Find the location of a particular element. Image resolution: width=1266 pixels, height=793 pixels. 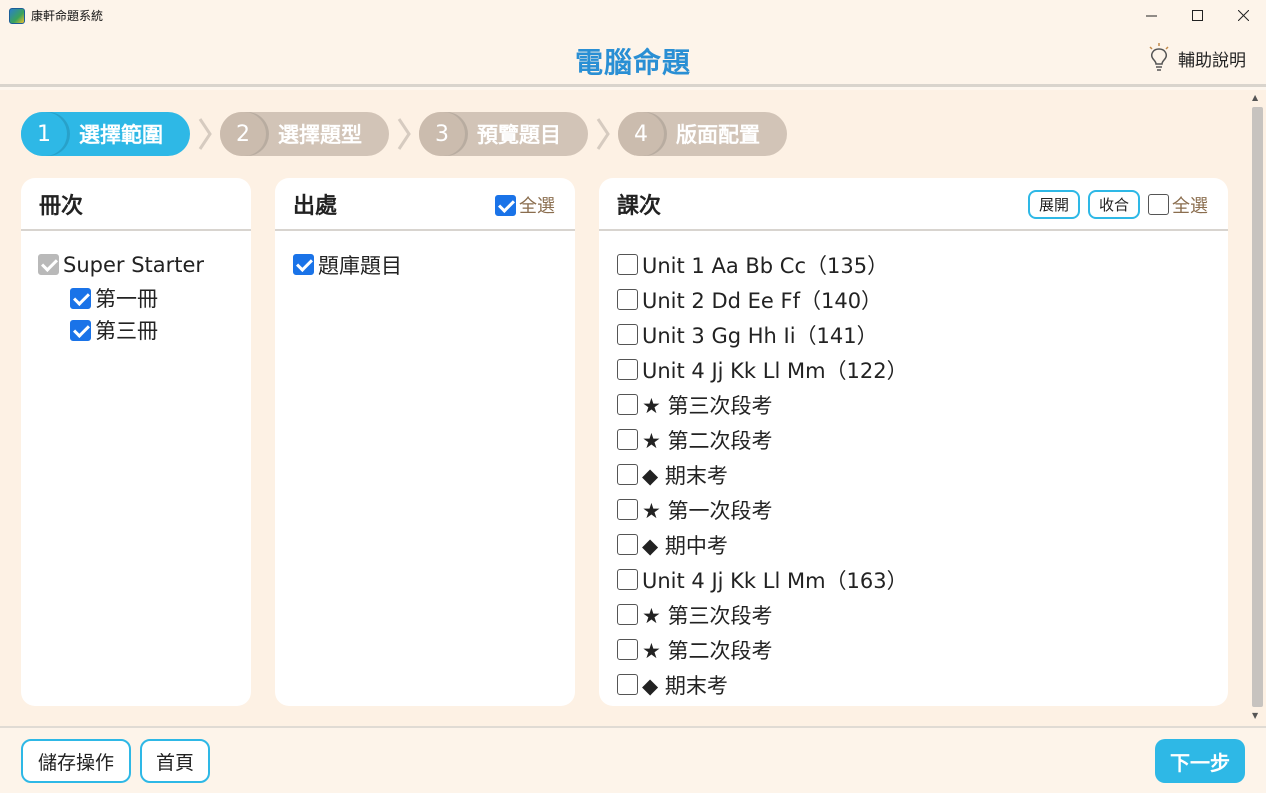

volume-panel-title: 冊次 is located at coordinates (61, 206).